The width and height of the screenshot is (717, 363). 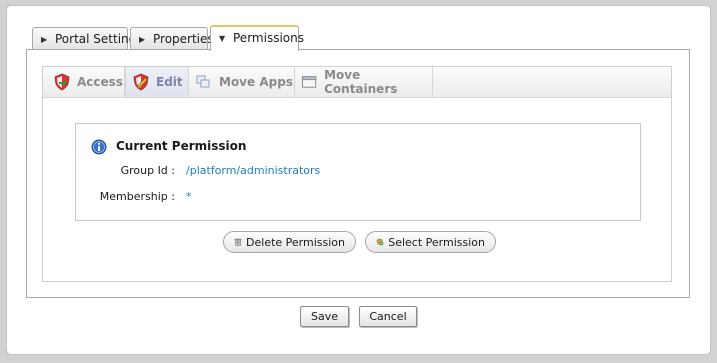 What do you see at coordinates (253, 170) in the screenshot?
I see `group-id-value: /platform/administrators` at bounding box center [253, 170].